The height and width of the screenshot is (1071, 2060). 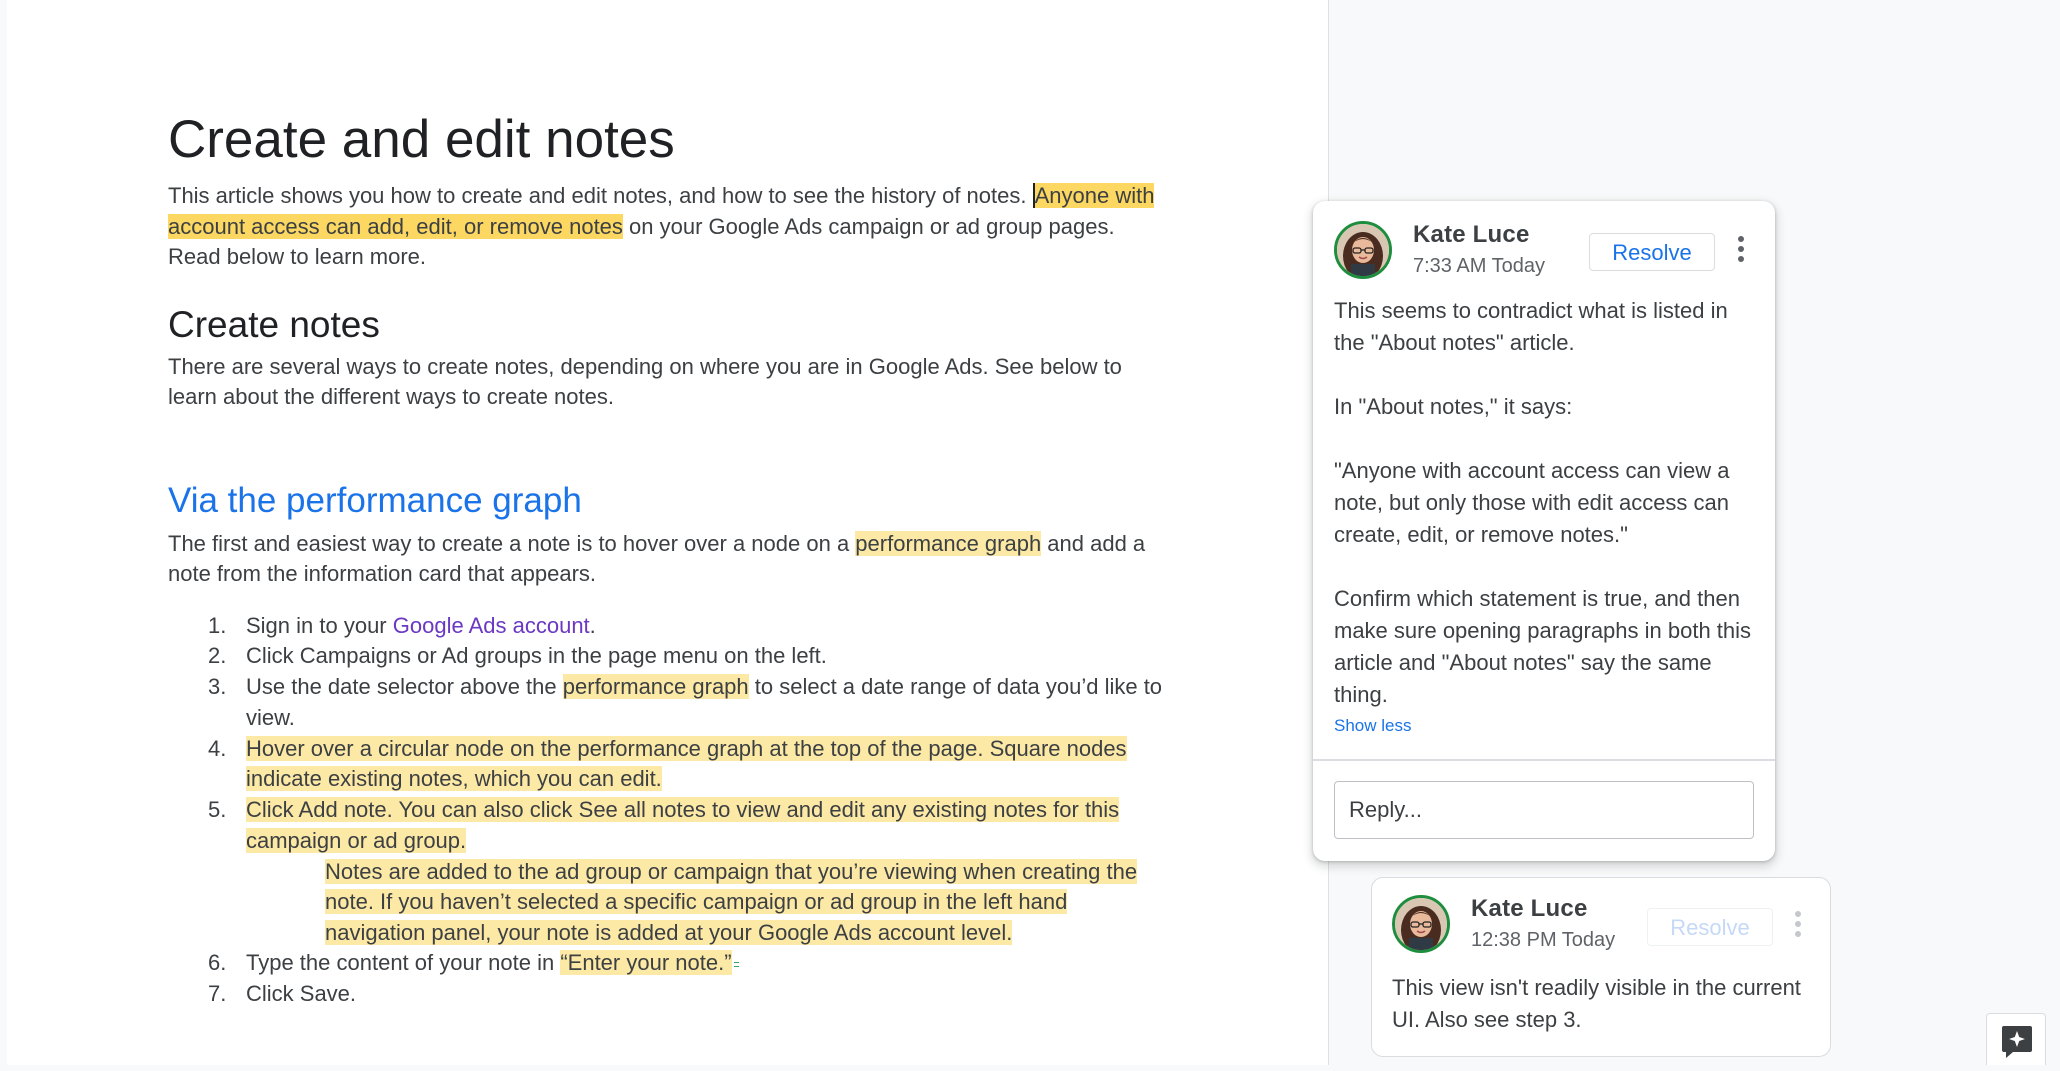 What do you see at coordinates (1544, 760) in the screenshot?
I see `divider` at bounding box center [1544, 760].